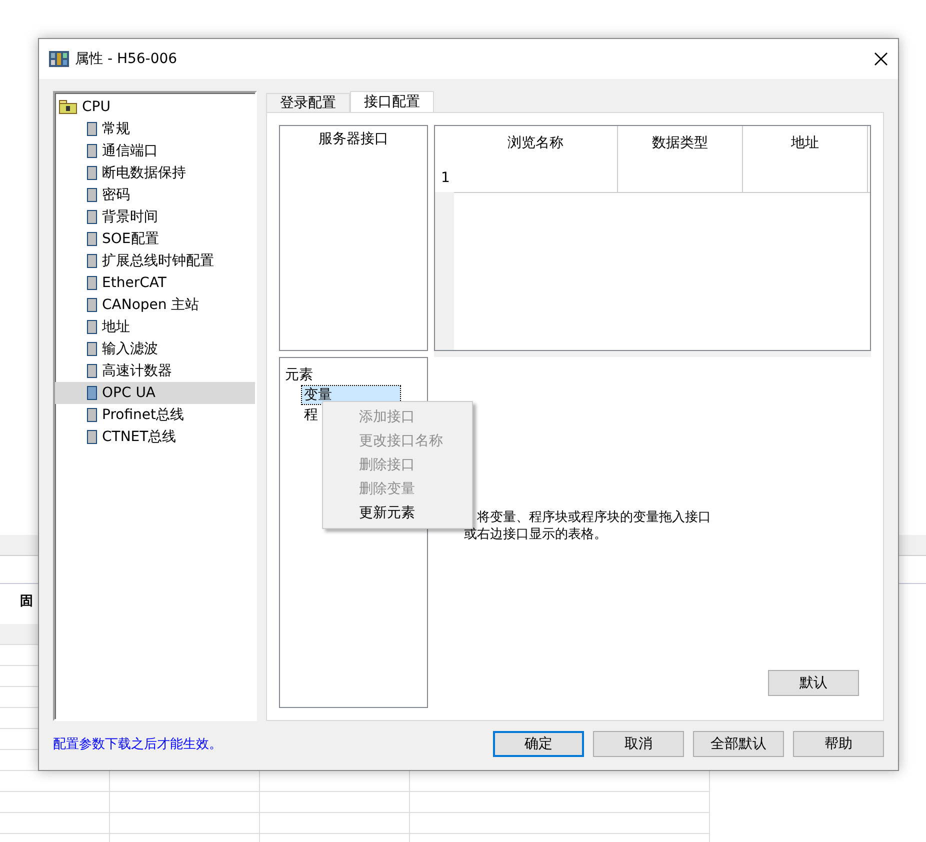 The image size is (926, 842). Describe the element at coordinates (137, 371) in the screenshot. I see `tree-item-label: 高速计数器` at that location.